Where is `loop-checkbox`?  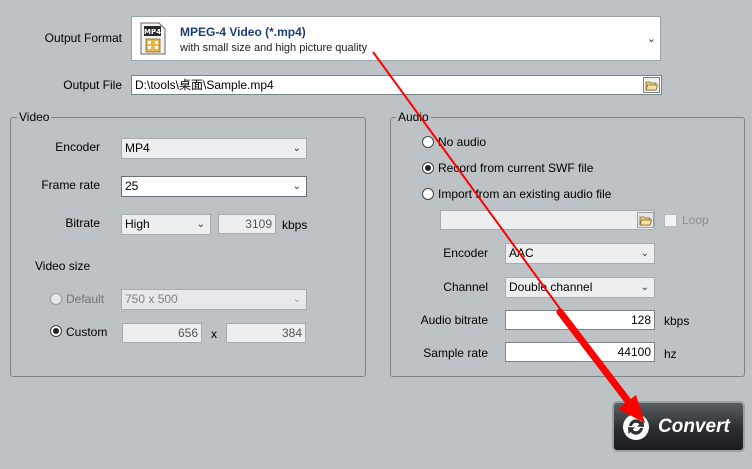 loop-checkbox is located at coordinates (670, 220).